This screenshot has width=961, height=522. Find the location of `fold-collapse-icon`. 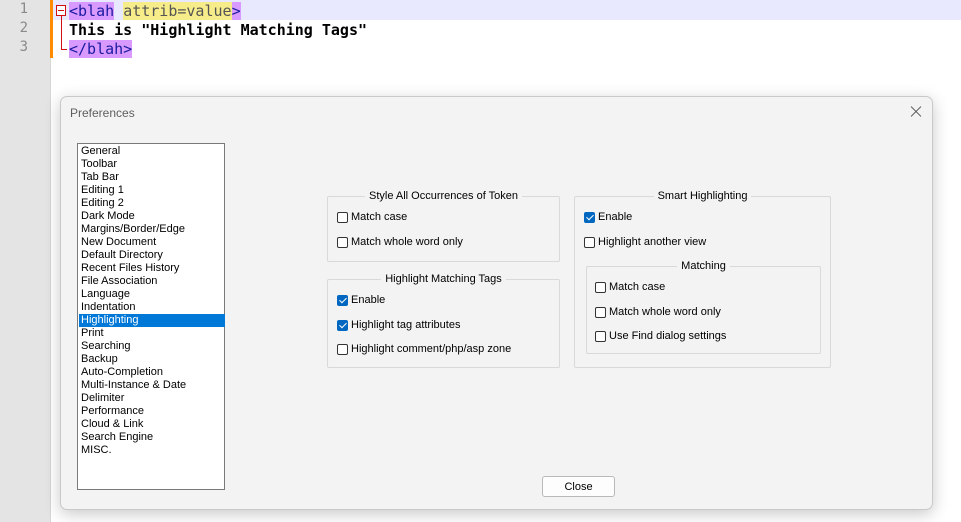

fold-collapse-icon is located at coordinates (61, 10).